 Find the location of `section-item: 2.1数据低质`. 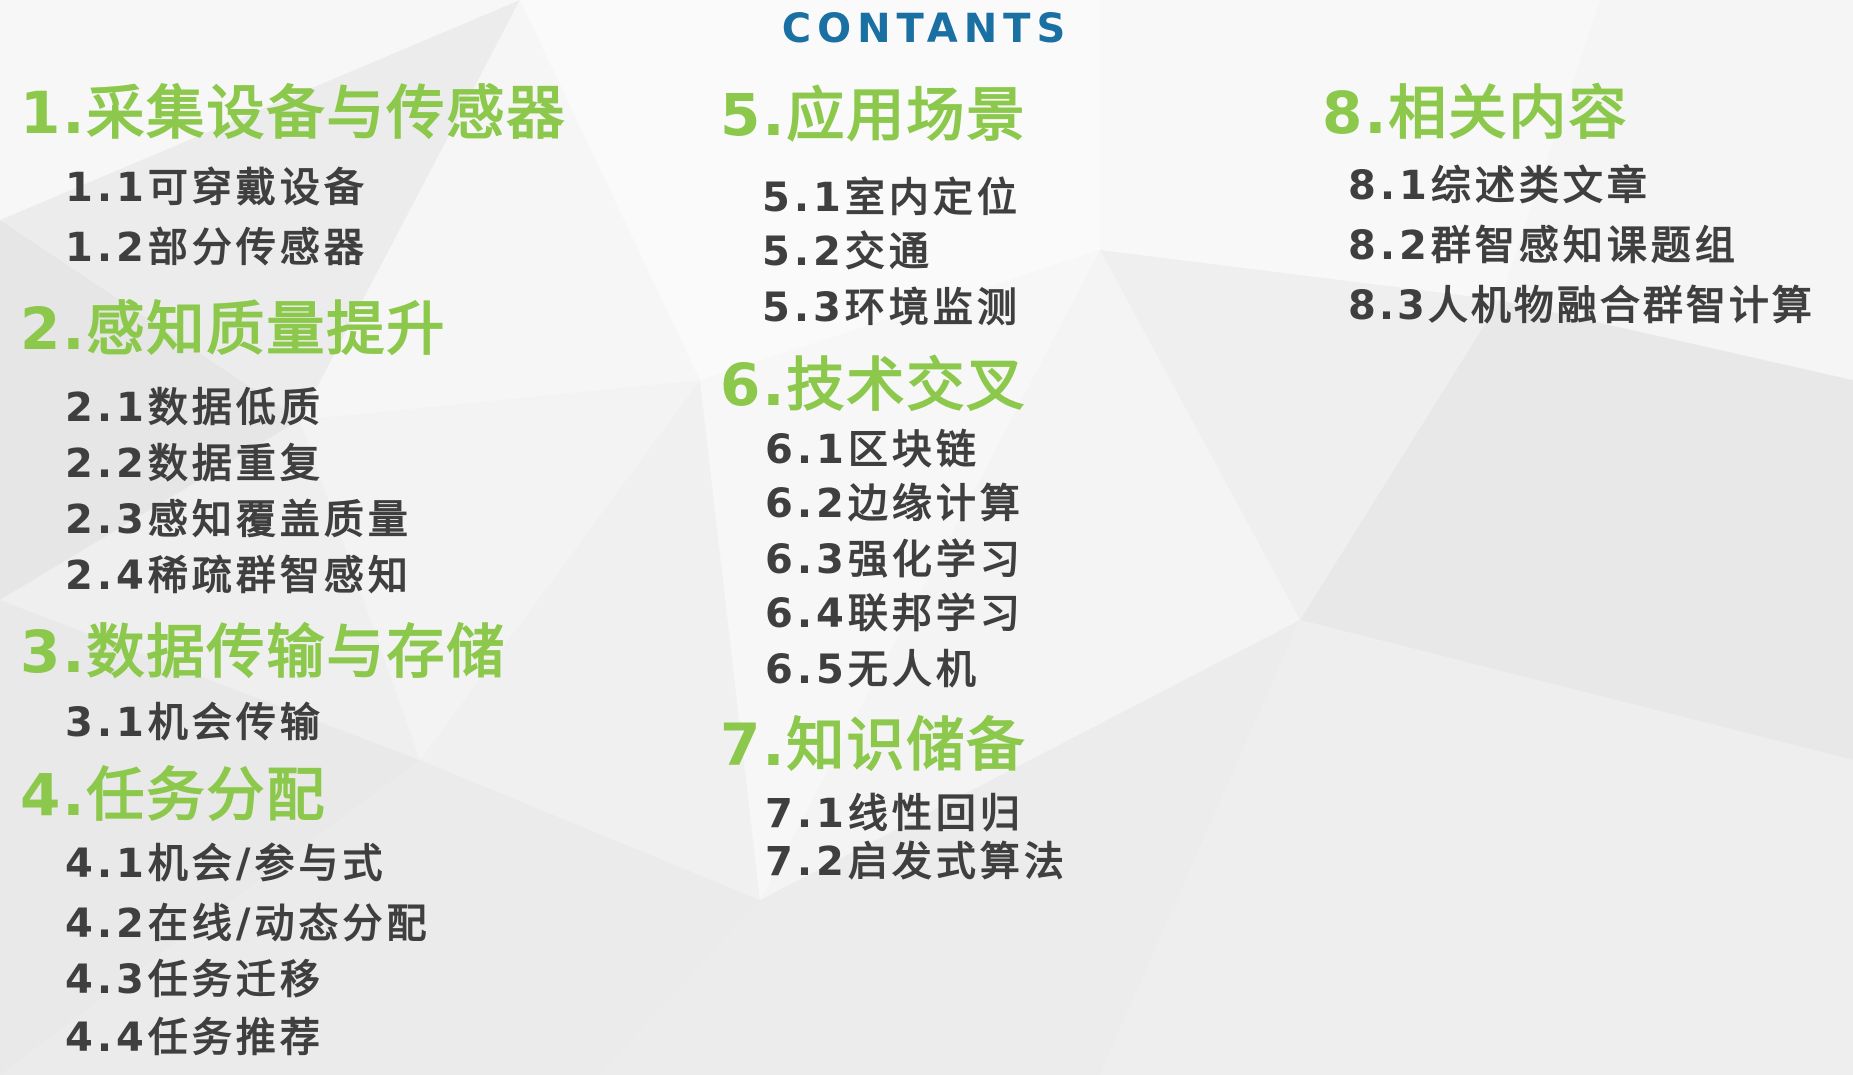

section-item: 2.1数据低质 is located at coordinates (194, 408).